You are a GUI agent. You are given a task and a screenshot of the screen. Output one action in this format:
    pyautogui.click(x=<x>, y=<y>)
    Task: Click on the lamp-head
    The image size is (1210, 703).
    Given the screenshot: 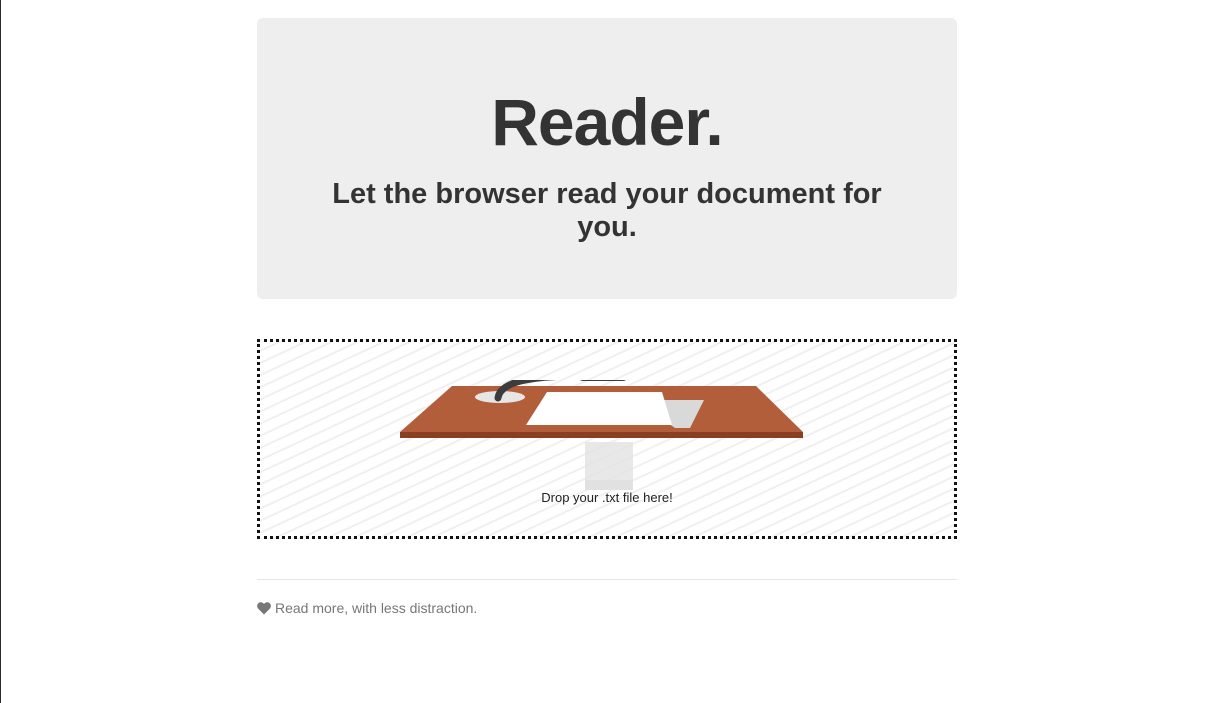 What is the action you would take?
    pyautogui.click(x=603, y=380)
    